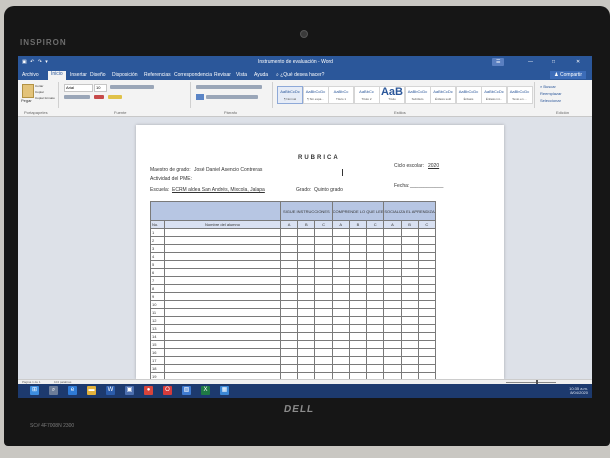 Image resolution: width=610 pixels, height=458 pixels. I want to click on share-button: ♟ Compartir, so click(568, 75).